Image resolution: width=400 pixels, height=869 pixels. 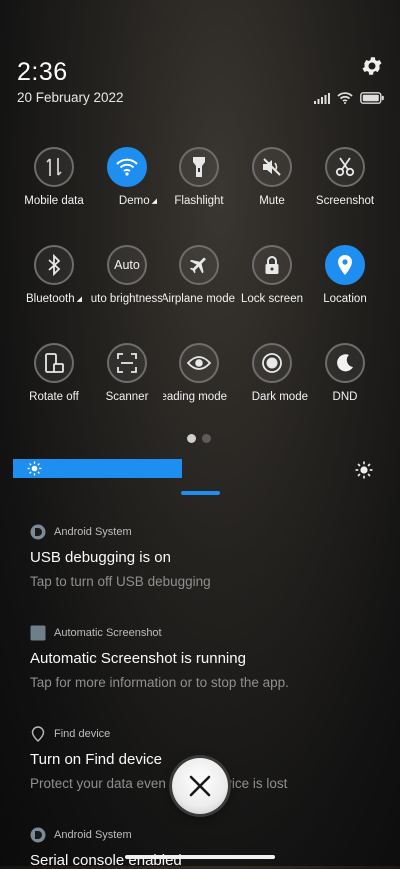 I want to click on tile-airplane-mode: Airplane mode, so click(x=199, y=275).